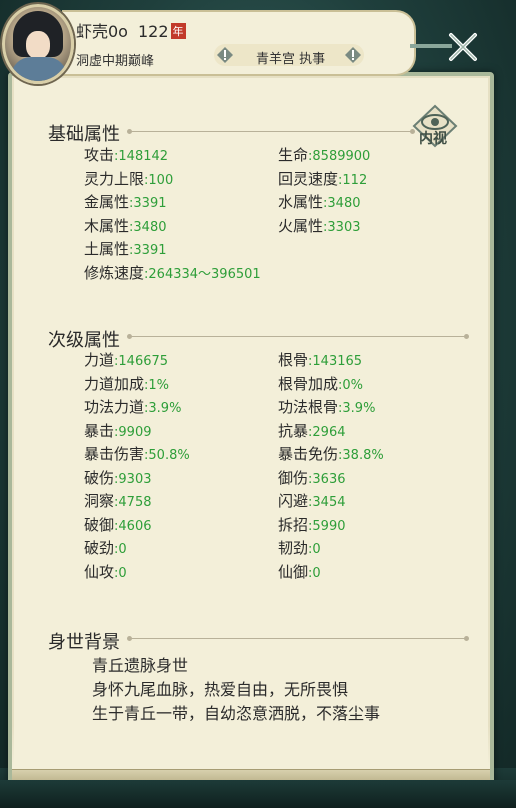 The width and height of the screenshot is (516, 808). What do you see at coordinates (178, 31) in the screenshot?
I see `year-badge: 年` at bounding box center [178, 31].